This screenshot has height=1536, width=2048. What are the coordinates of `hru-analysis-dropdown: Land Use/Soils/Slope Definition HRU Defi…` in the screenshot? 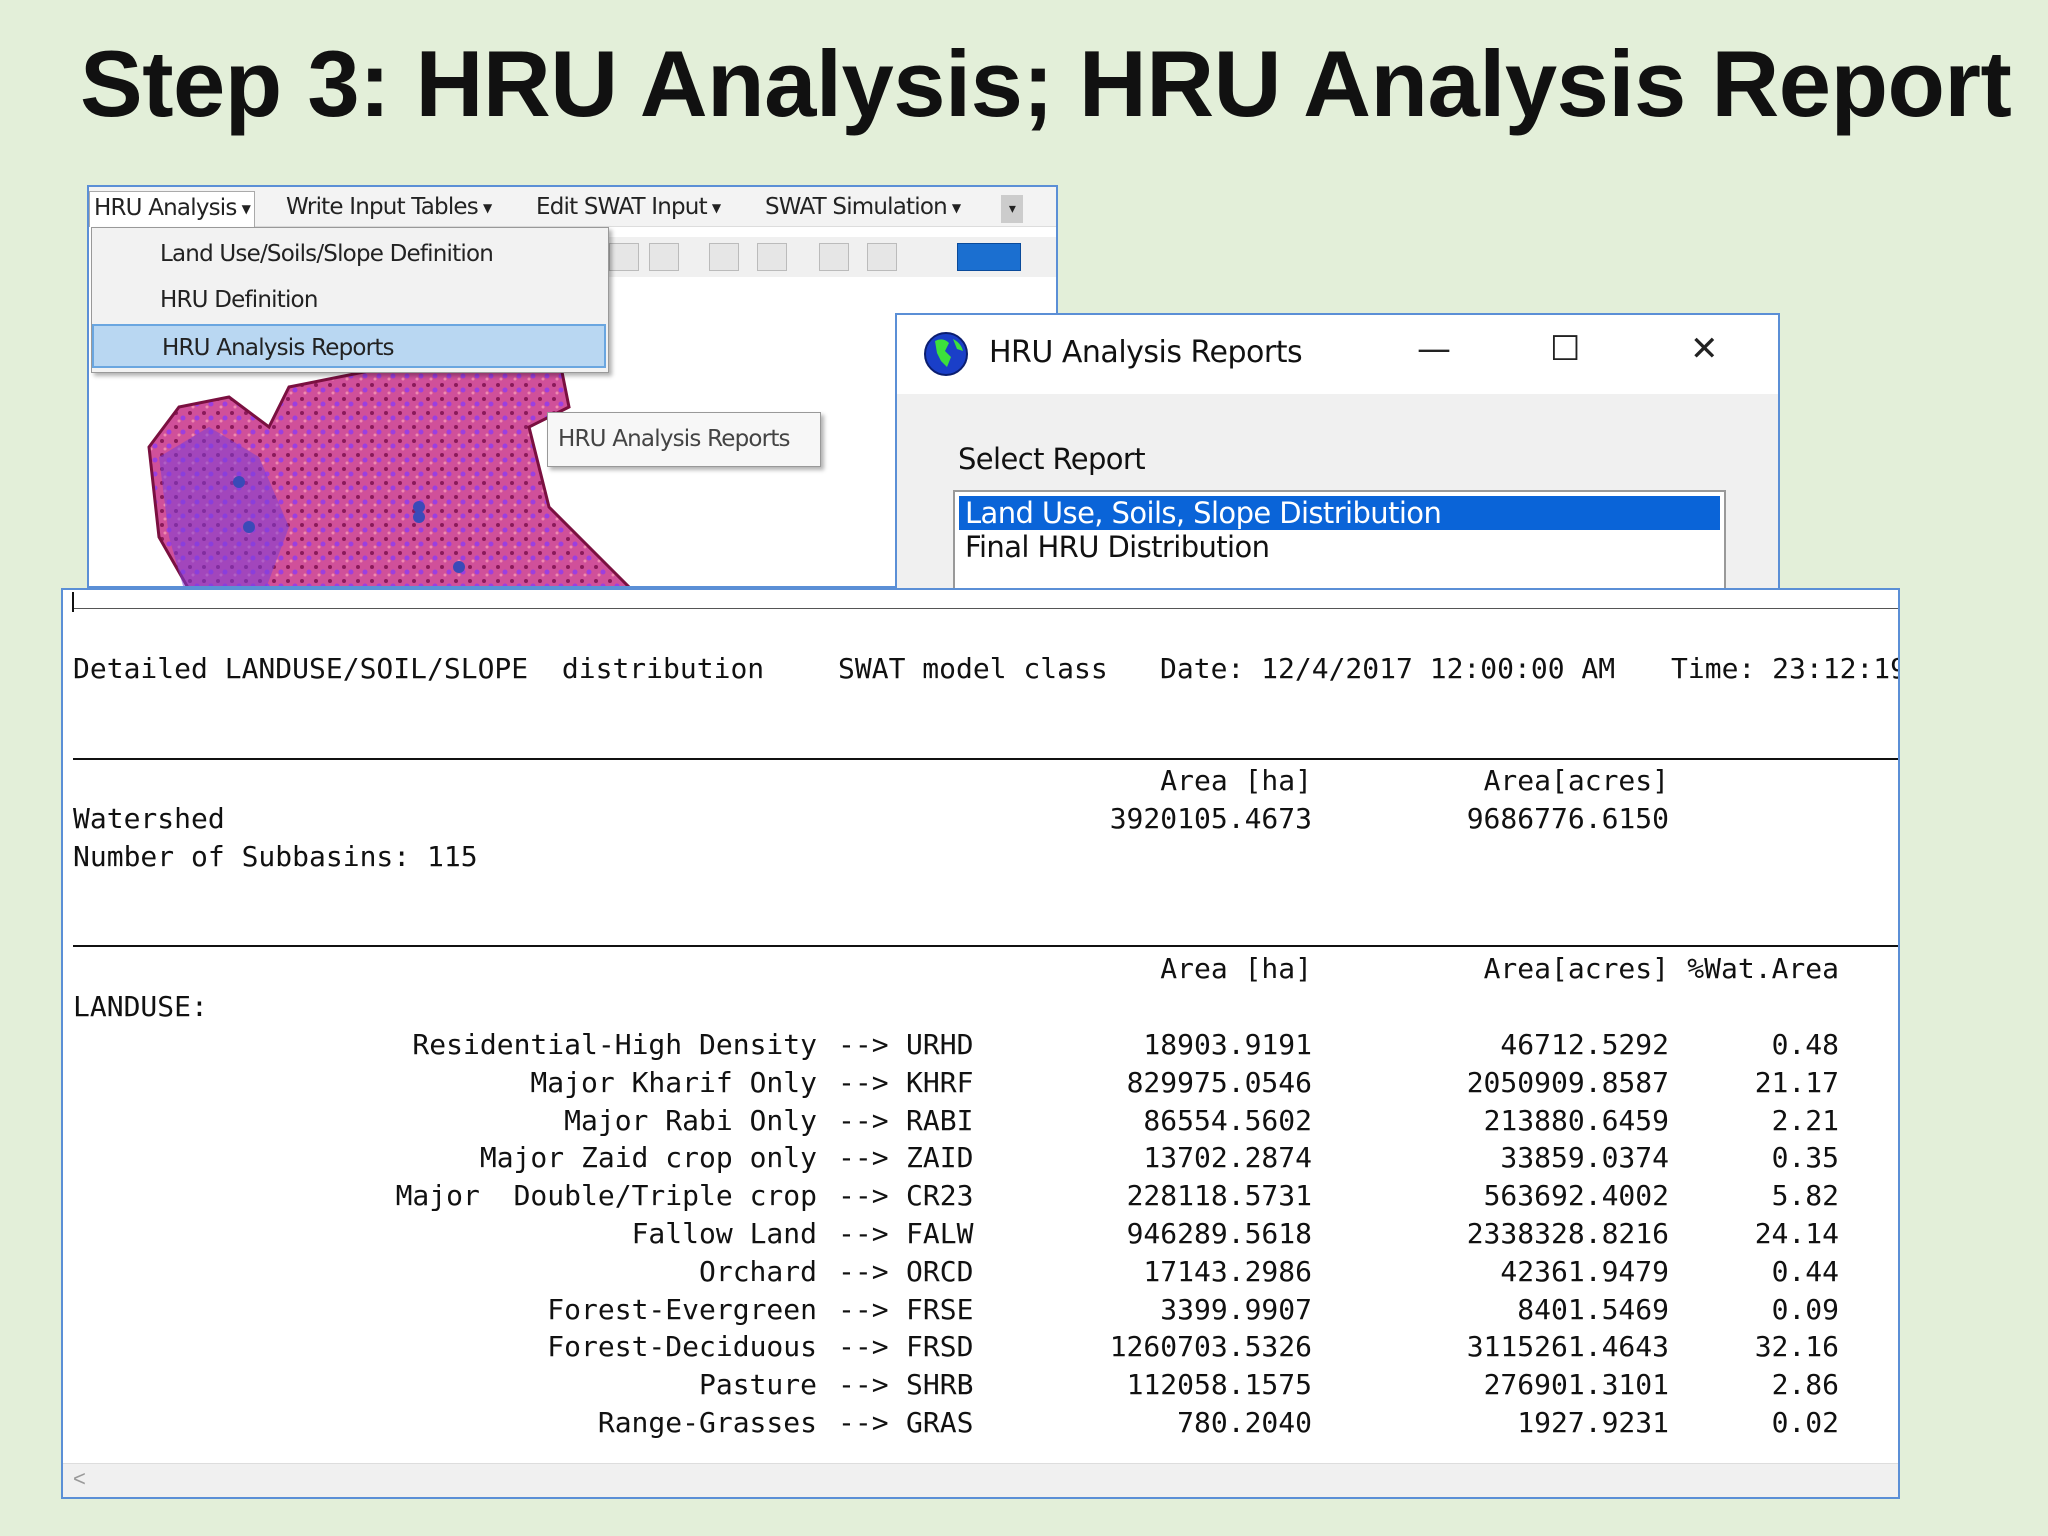 It's located at (350, 300).